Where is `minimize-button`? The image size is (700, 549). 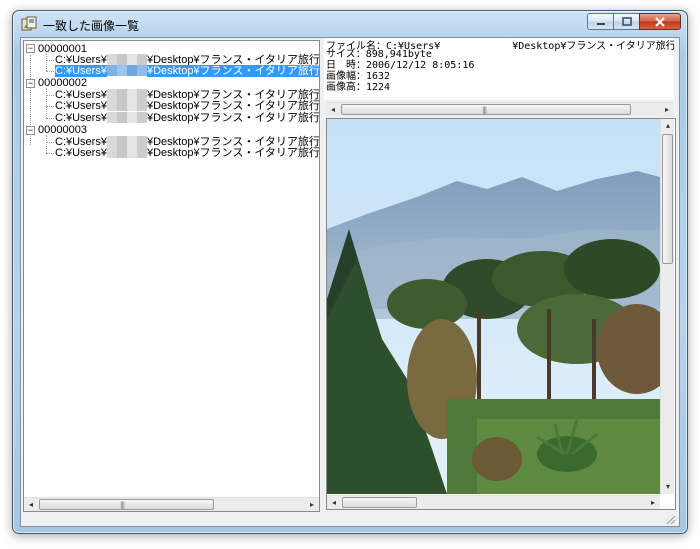 minimize-button is located at coordinates (600, 21).